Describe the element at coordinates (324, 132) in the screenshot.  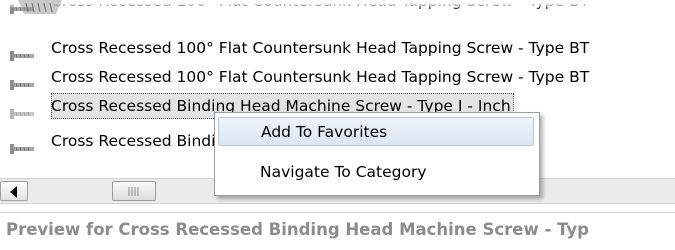
I see `menu-item-label: Add To Favorites` at that location.